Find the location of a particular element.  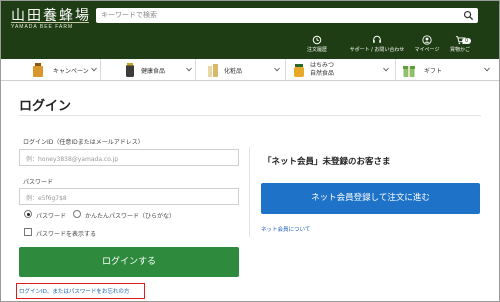

support-icon is located at coordinates (377, 39).